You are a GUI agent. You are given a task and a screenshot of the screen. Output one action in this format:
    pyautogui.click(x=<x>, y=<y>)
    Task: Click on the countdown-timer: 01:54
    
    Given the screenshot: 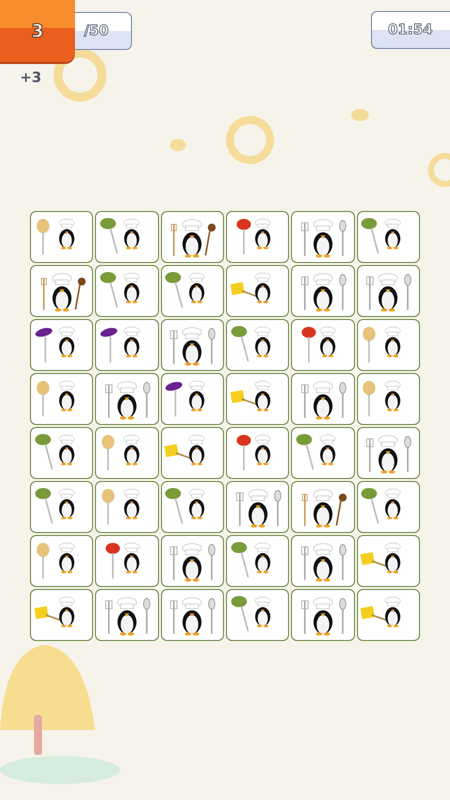 What is the action you would take?
    pyautogui.click(x=410, y=30)
    